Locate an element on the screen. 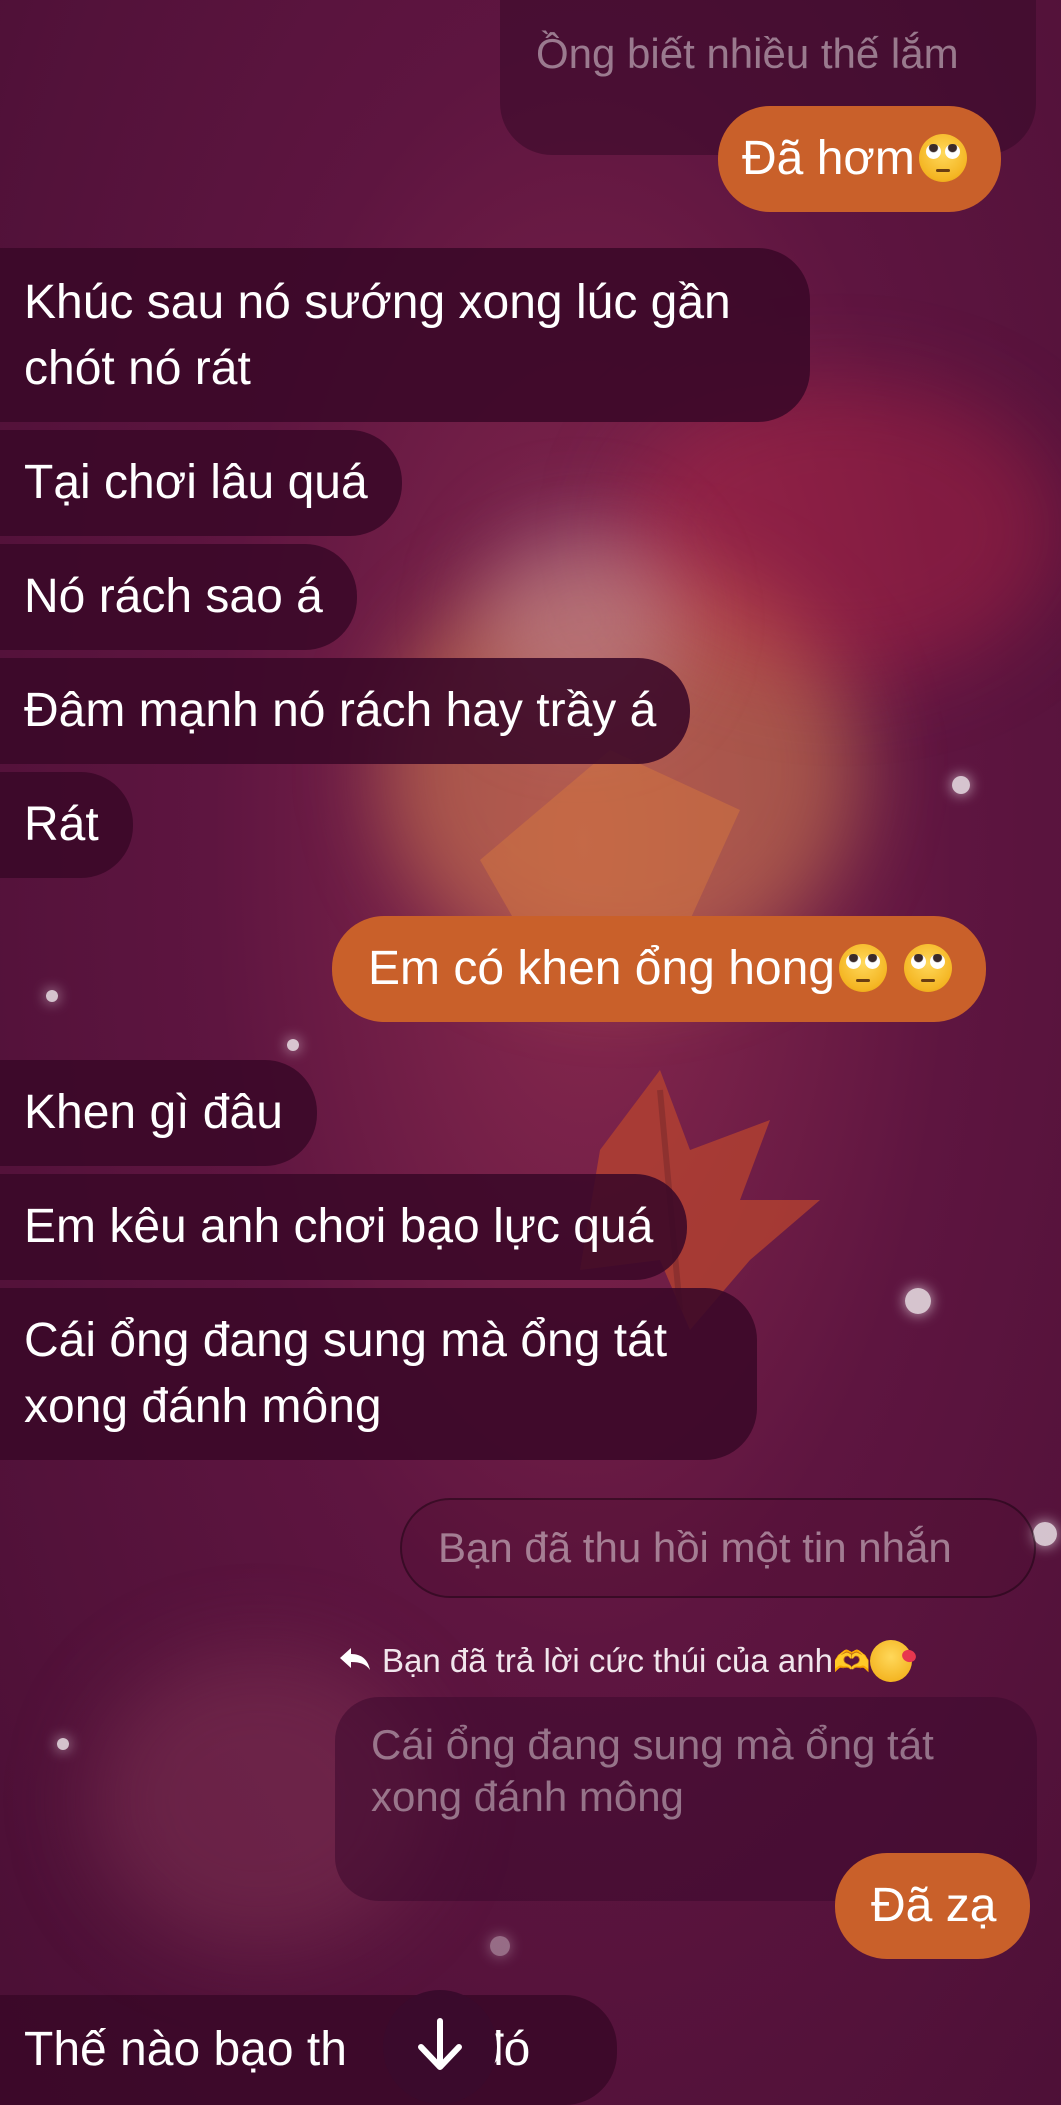 Image resolution: width=1061 pixels, height=2105 pixels. reply-arrow-icon is located at coordinates (355, 1661).